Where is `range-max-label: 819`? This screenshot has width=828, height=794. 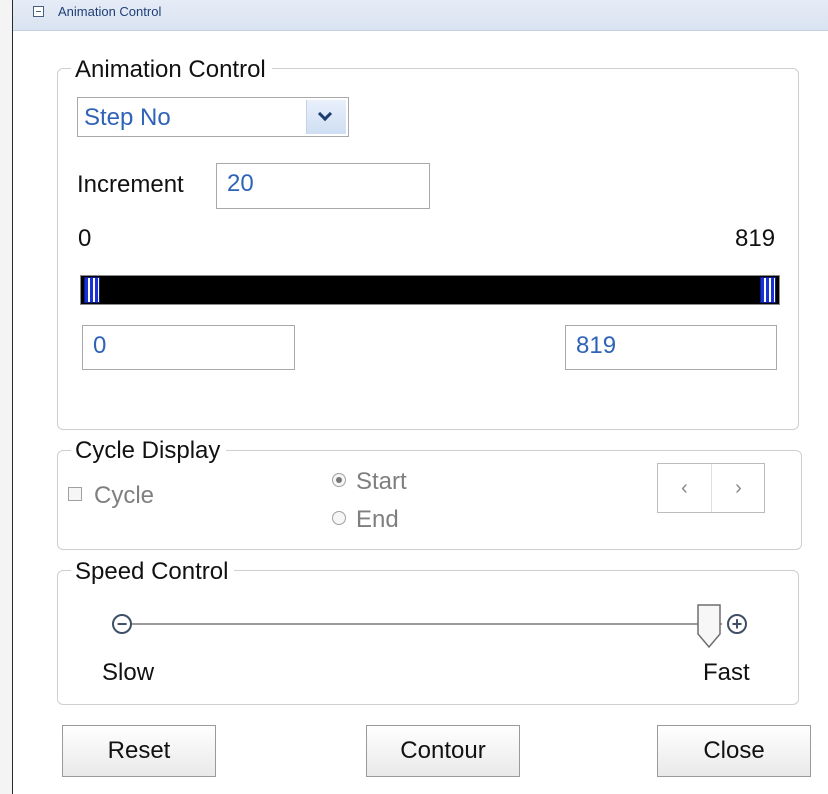 range-max-label: 819 is located at coordinates (755, 238).